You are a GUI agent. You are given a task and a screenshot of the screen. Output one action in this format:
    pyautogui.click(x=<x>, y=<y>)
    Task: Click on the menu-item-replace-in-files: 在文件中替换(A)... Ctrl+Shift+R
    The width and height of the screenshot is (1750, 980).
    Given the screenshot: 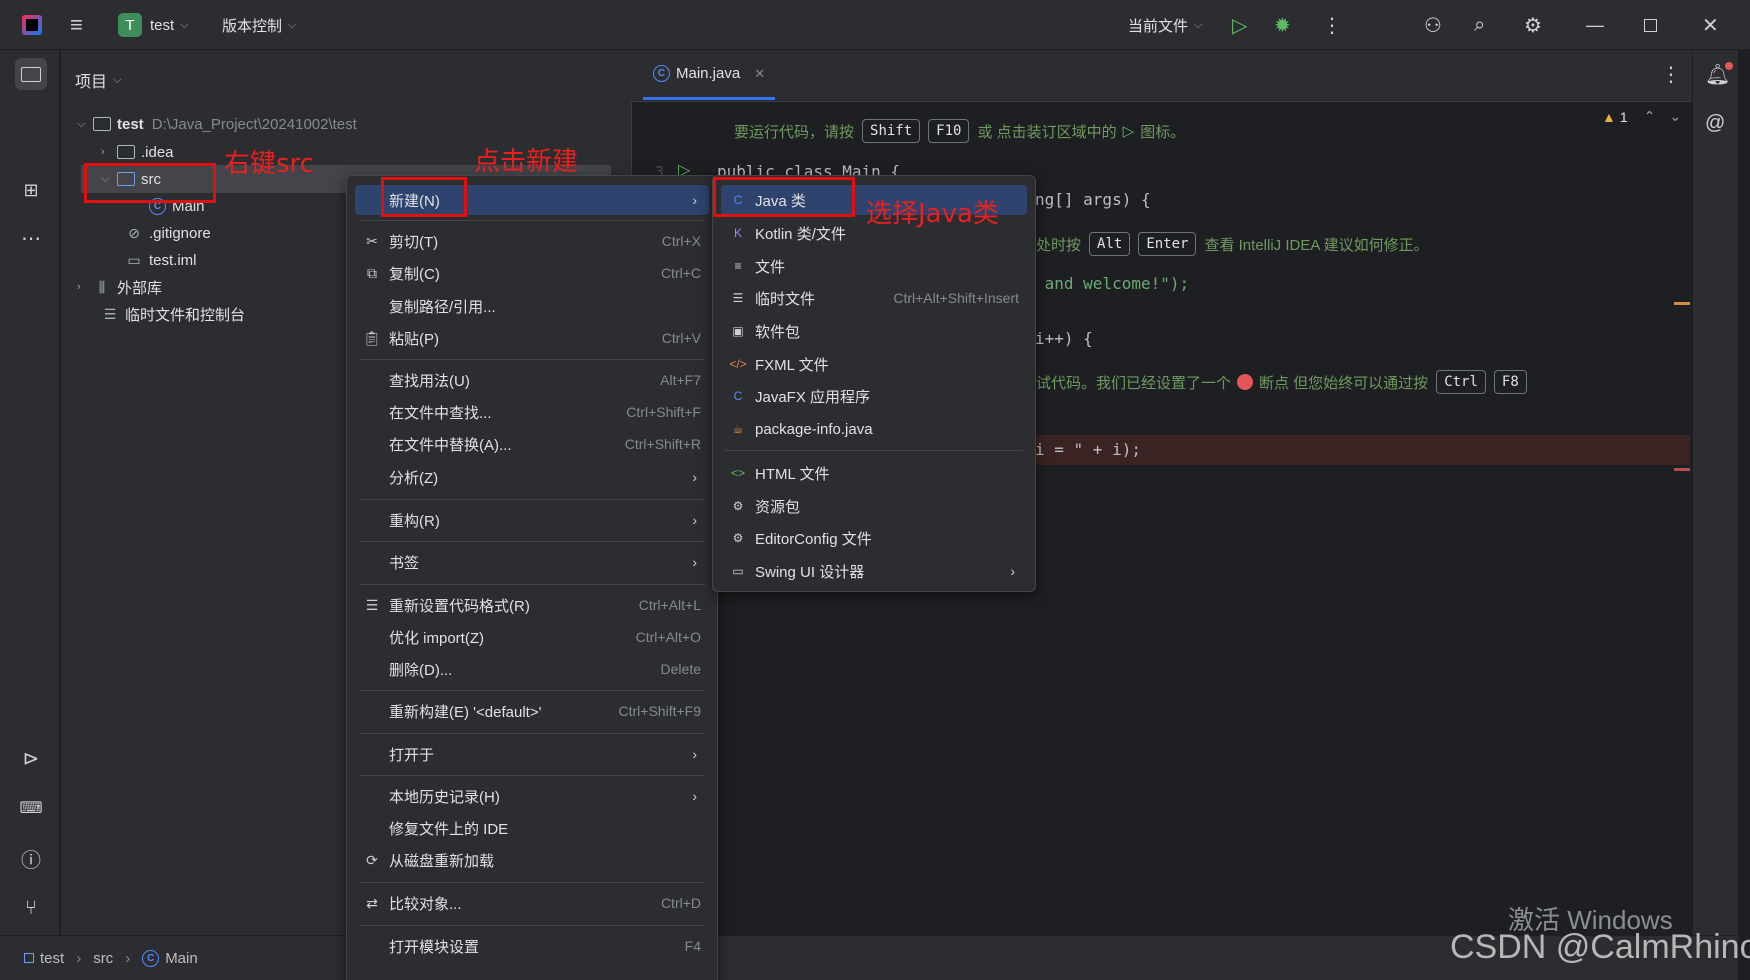 What is the action you would take?
    pyautogui.click(x=532, y=444)
    